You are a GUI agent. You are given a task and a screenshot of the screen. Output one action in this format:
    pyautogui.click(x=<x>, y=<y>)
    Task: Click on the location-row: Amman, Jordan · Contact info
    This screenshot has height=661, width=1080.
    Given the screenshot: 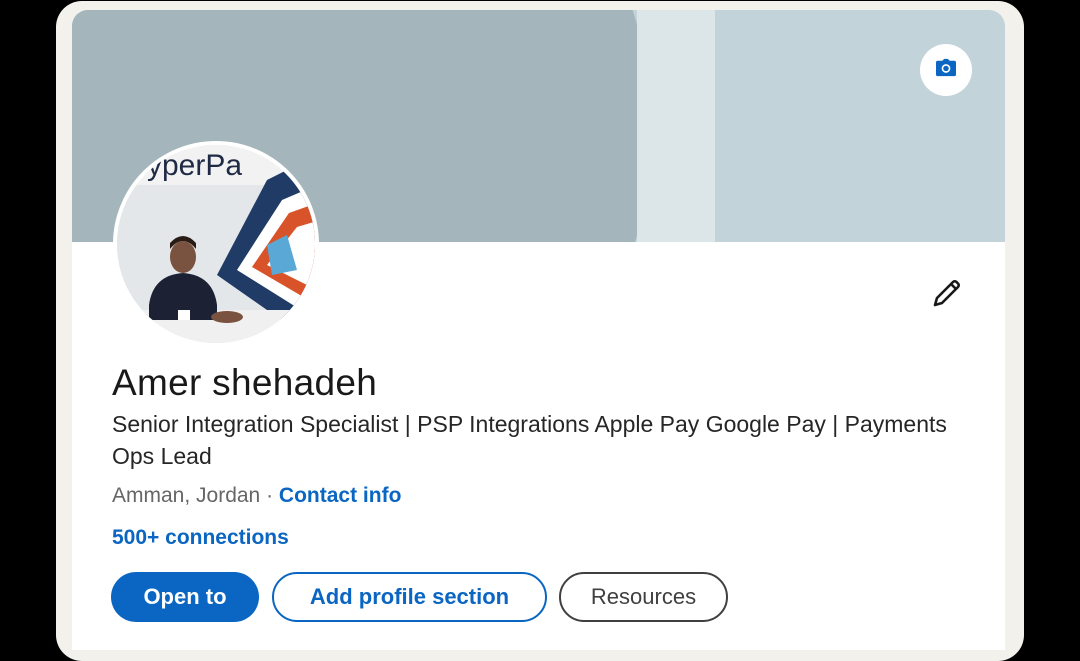 What is the action you would take?
    pyautogui.click(x=256, y=496)
    